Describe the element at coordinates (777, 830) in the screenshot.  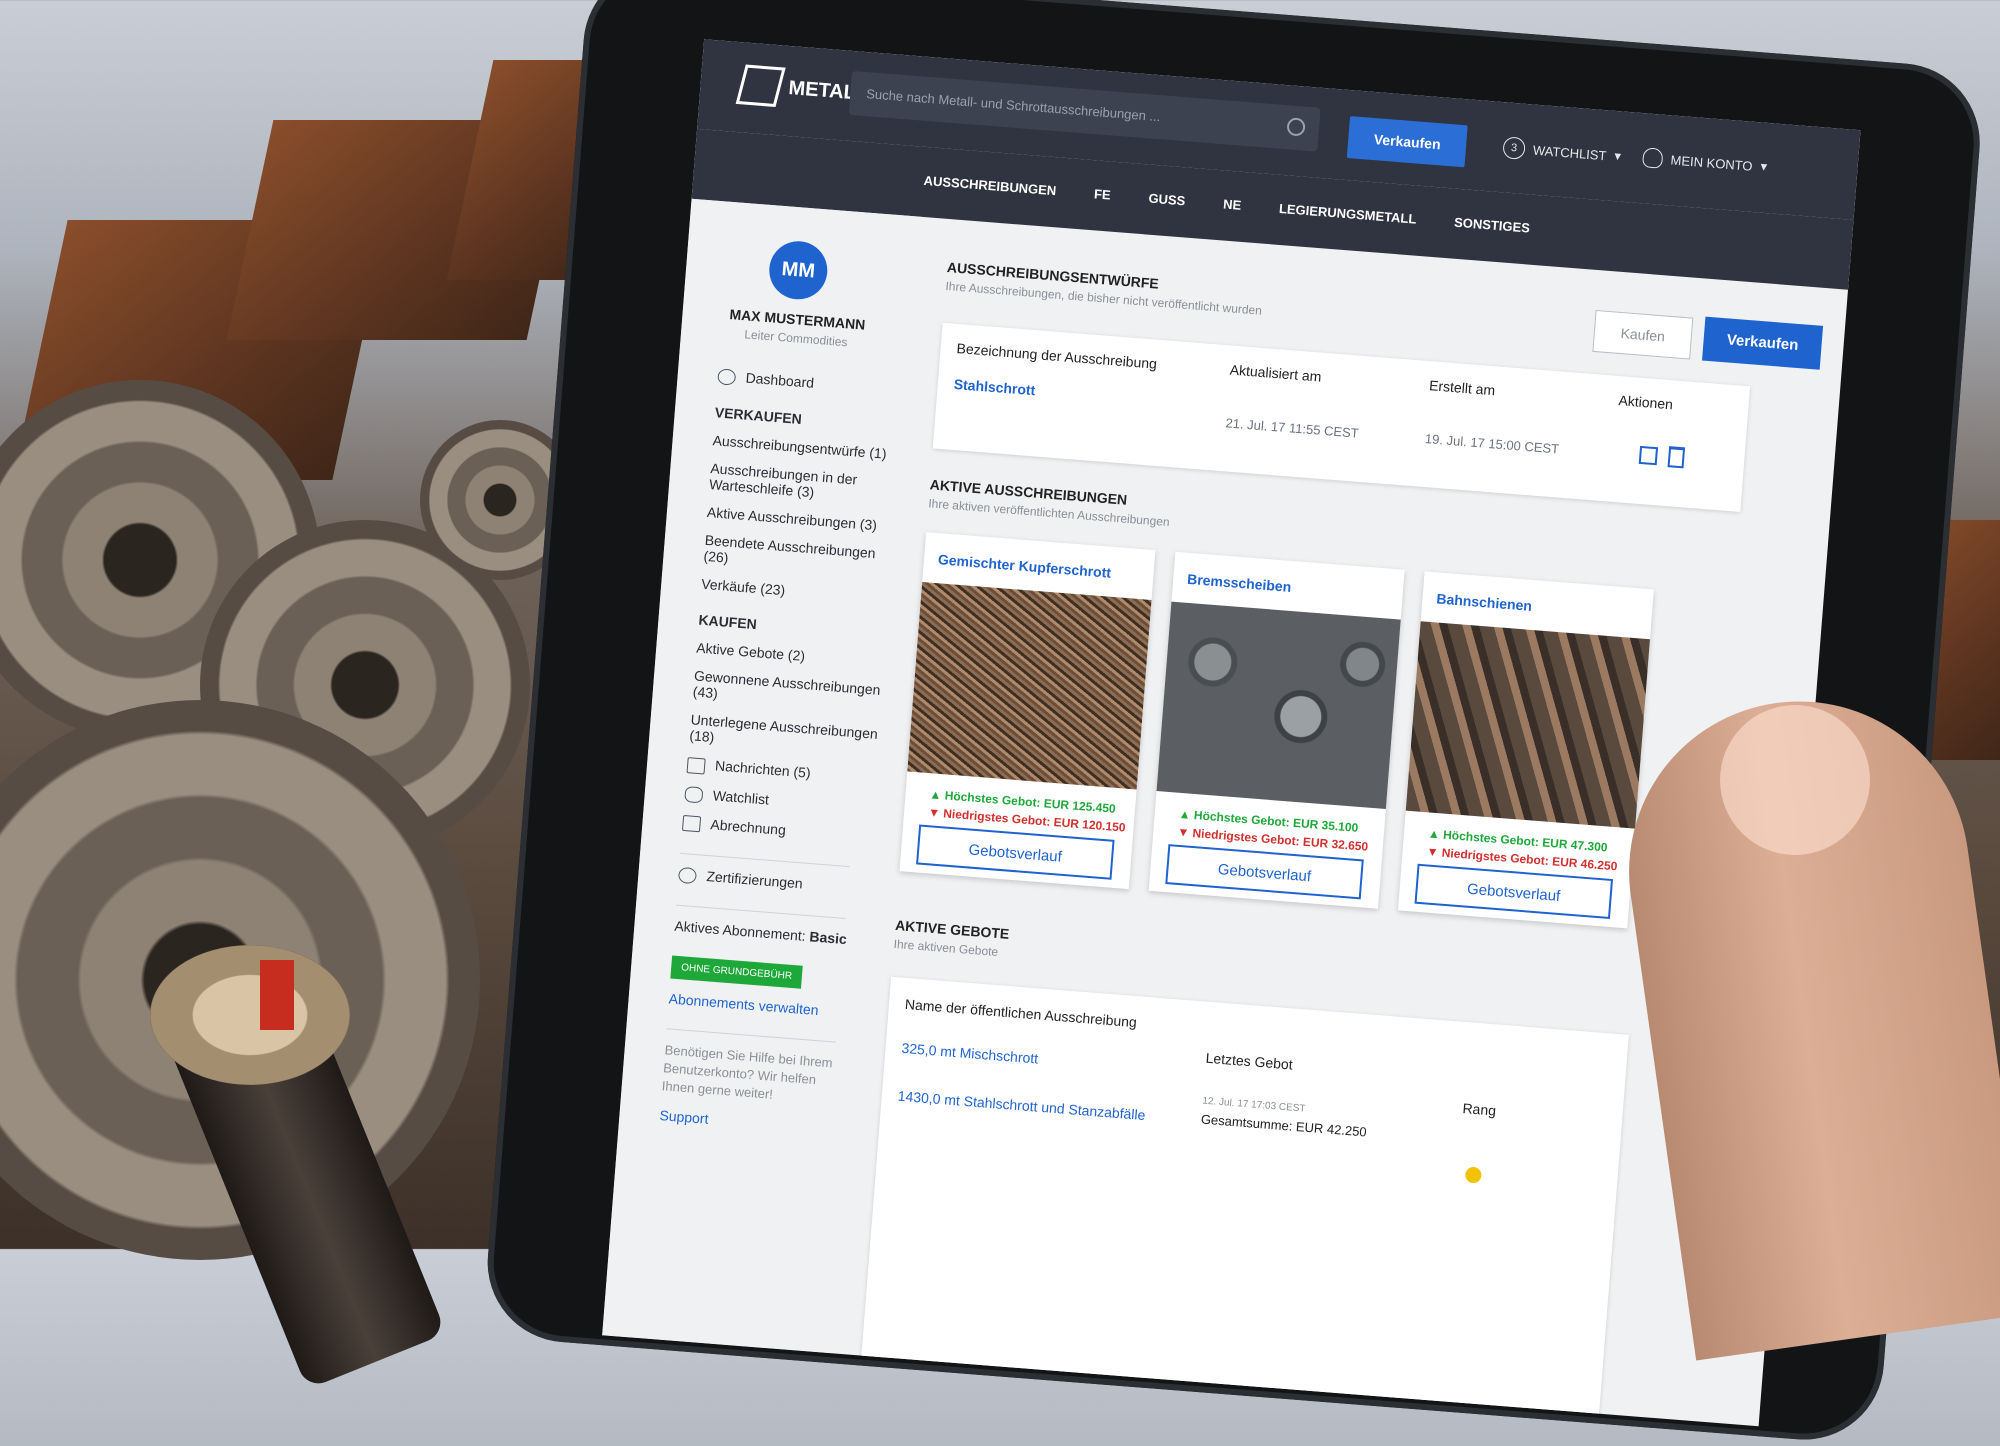
I see `sidebar-item-billing: Abrechnung` at that location.